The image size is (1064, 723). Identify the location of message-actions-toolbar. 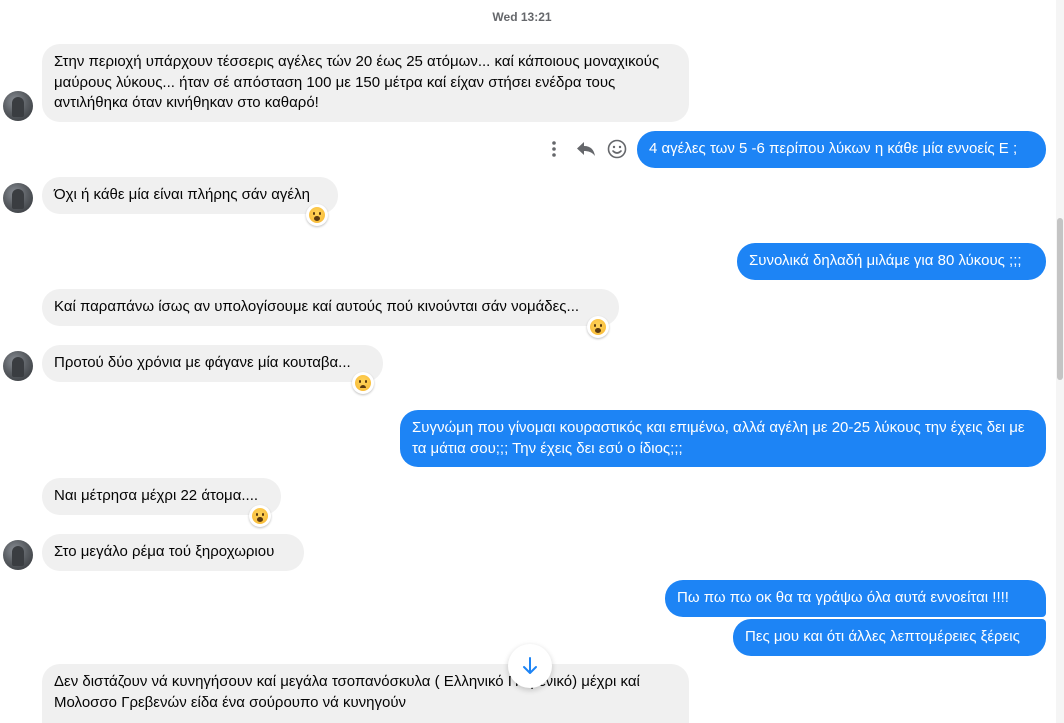
(587, 149).